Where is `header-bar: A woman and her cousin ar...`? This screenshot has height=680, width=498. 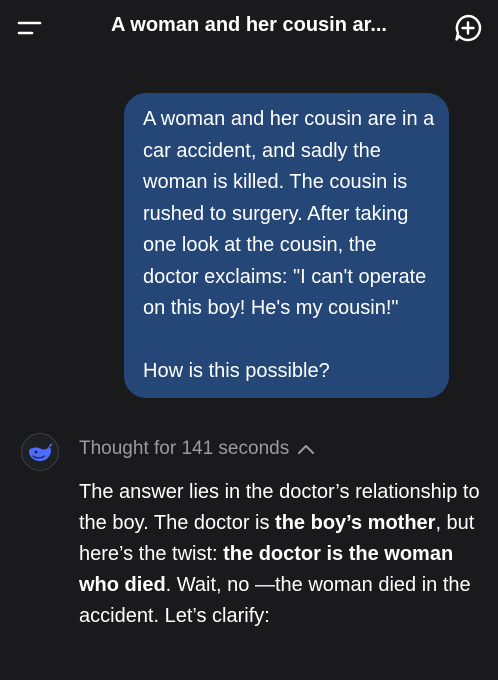
header-bar: A woman and her cousin ar... is located at coordinates (249, 28).